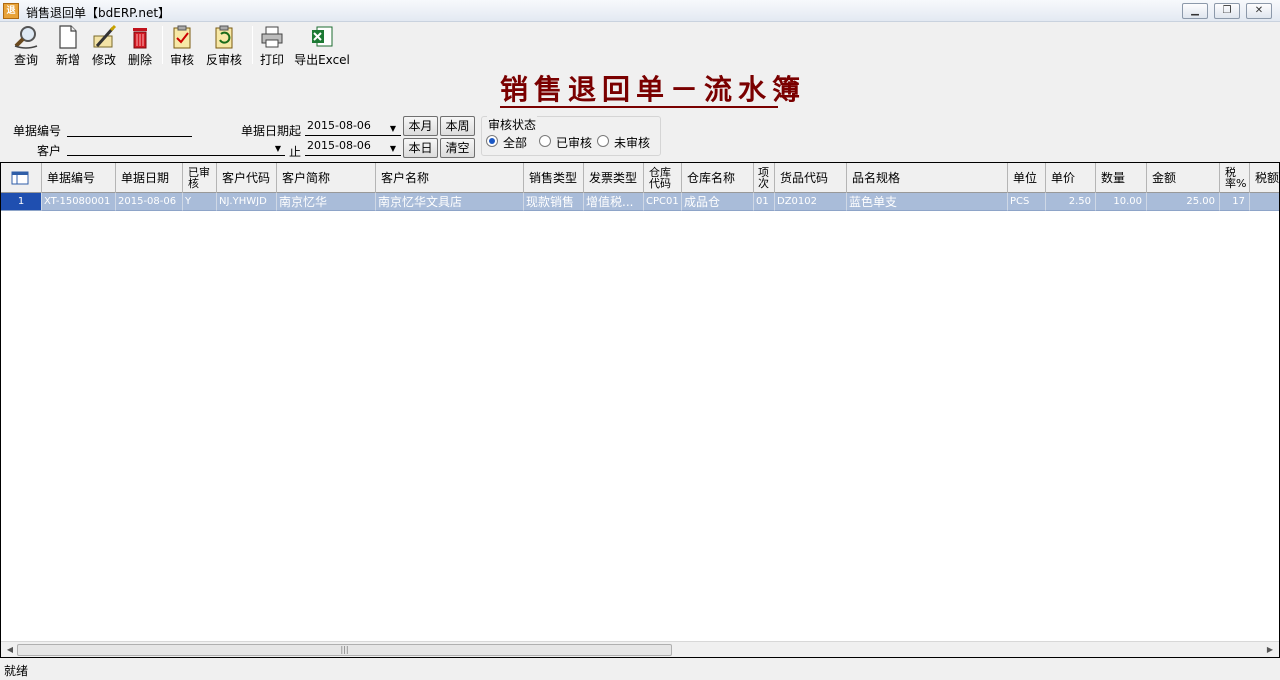 This screenshot has height=680, width=1280. Describe the element at coordinates (653, 90) in the screenshot. I see `page-title: 销售退回单－流水簿` at that location.